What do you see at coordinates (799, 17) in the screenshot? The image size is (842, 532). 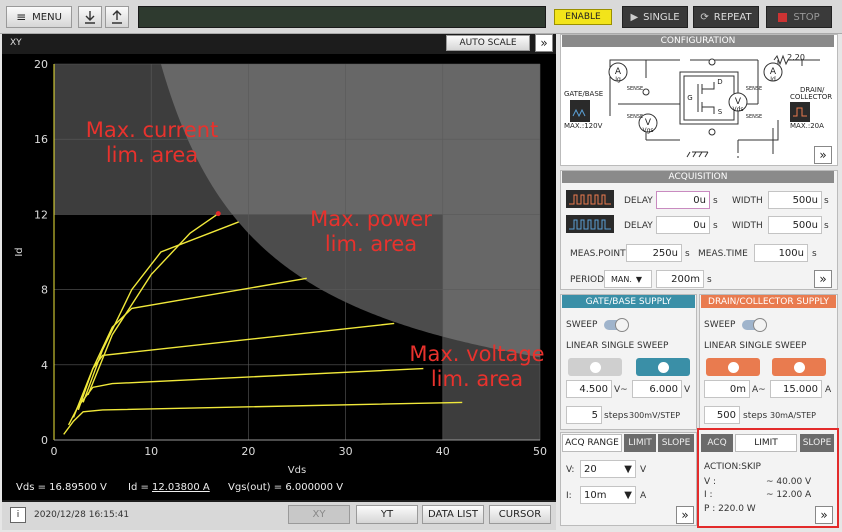 I see `stop-button: STOP` at bounding box center [799, 17].